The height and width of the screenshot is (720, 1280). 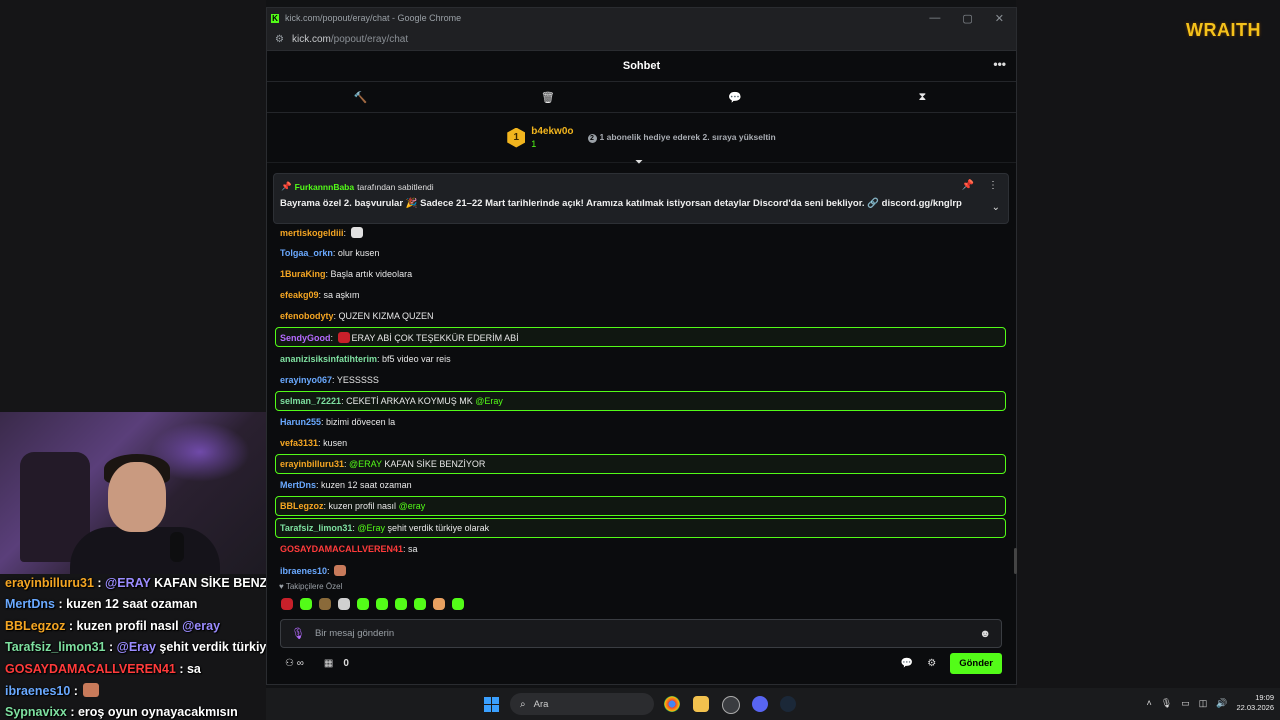 What do you see at coordinates (412, 506) in the screenshot?
I see `mention: @eray` at bounding box center [412, 506].